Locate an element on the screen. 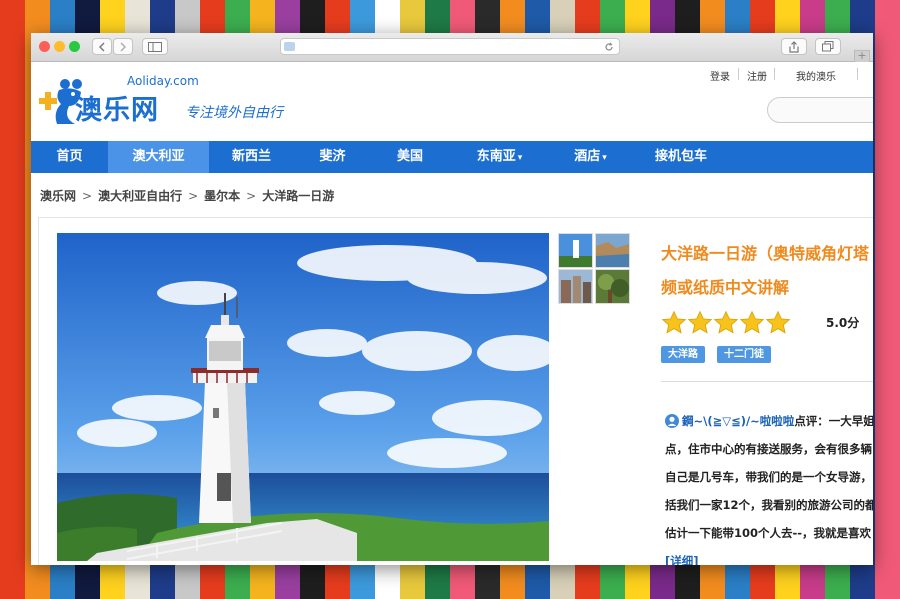 The image size is (900, 599). review-line: 自己是几号车，带我们的是一个女导游， is located at coordinates (768, 477).